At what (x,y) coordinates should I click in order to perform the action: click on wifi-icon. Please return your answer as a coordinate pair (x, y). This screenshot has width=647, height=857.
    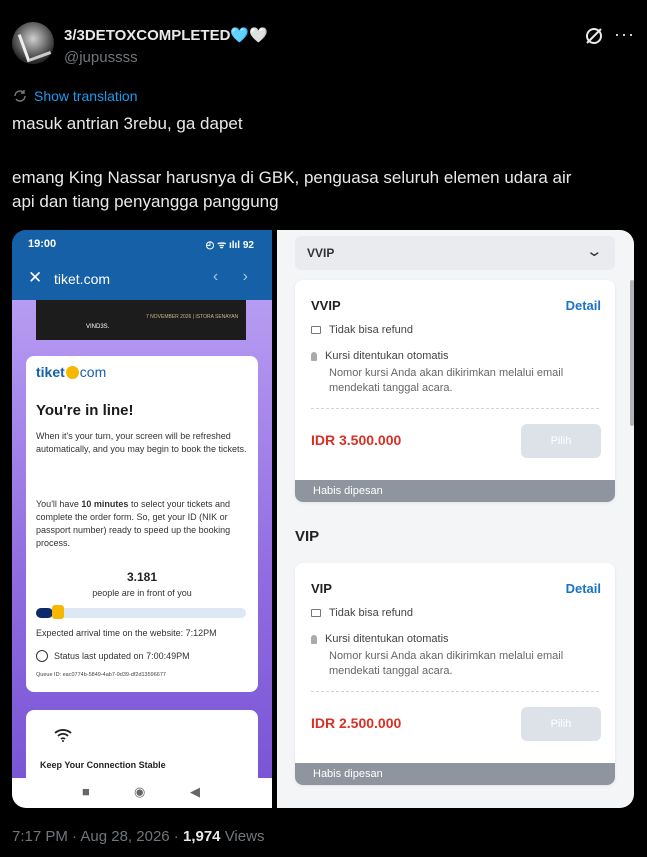
    Looking at the image, I should click on (63, 736).